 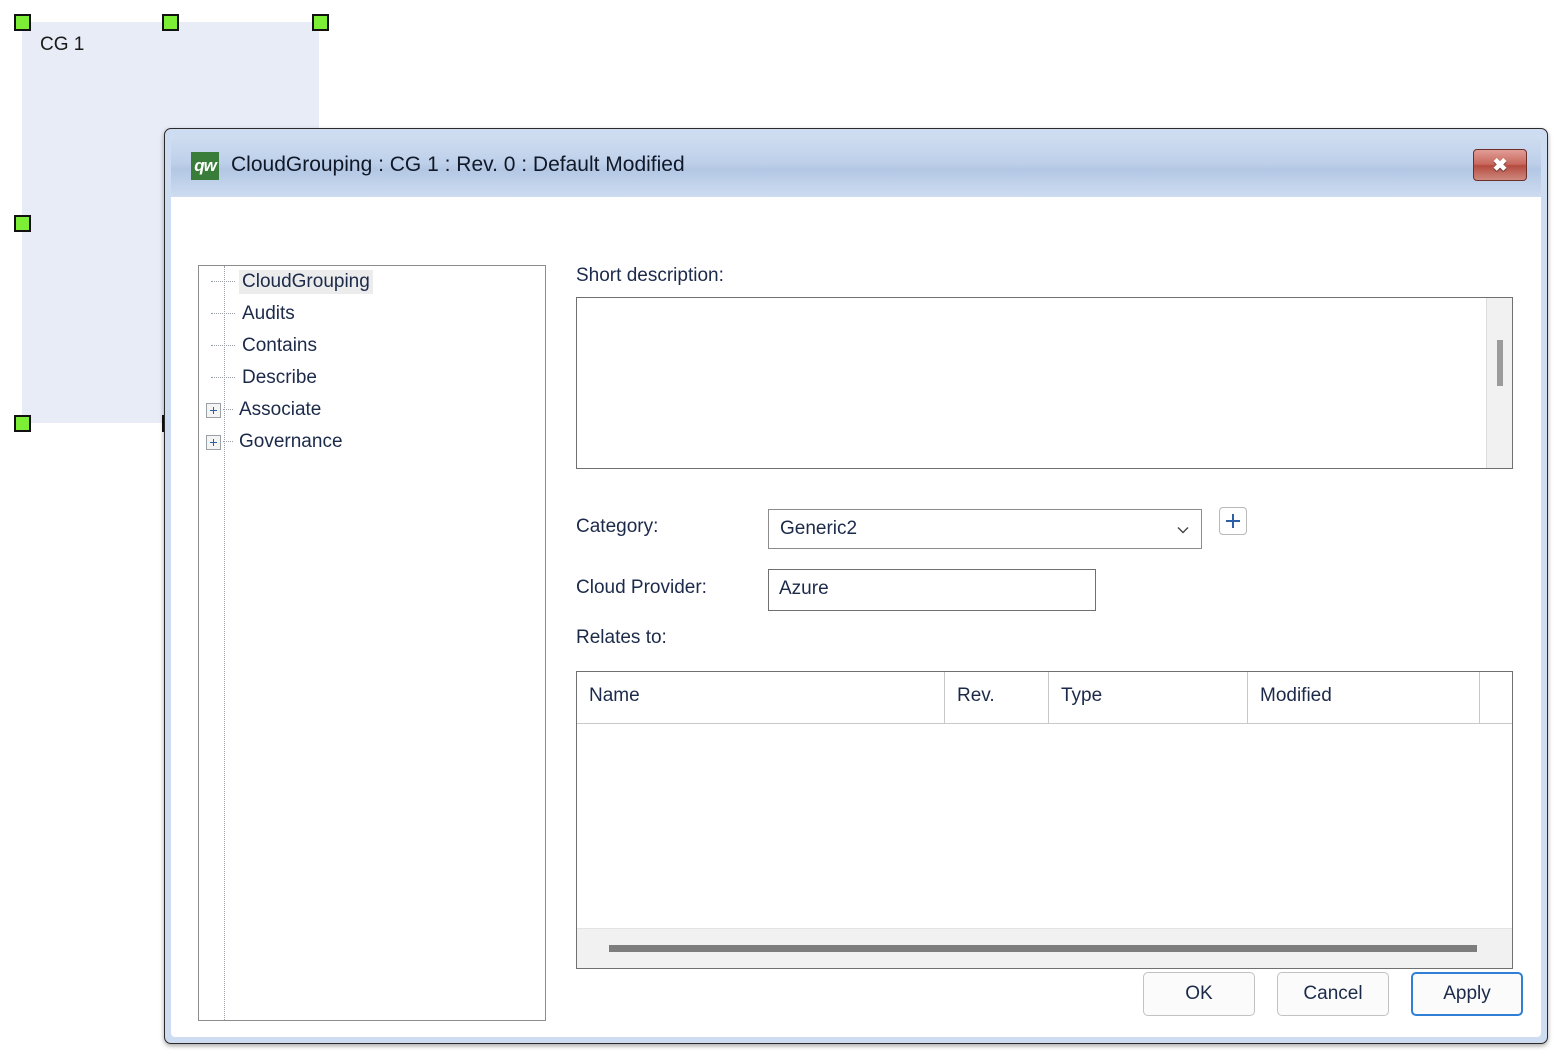 What do you see at coordinates (1496, 697) in the screenshot?
I see `column-header-extra` at bounding box center [1496, 697].